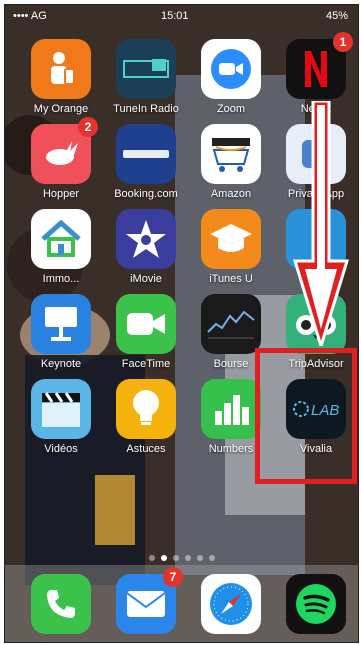 The width and height of the screenshot is (361, 645). What do you see at coordinates (61, 324) in the screenshot?
I see `keynote-icon` at bounding box center [61, 324].